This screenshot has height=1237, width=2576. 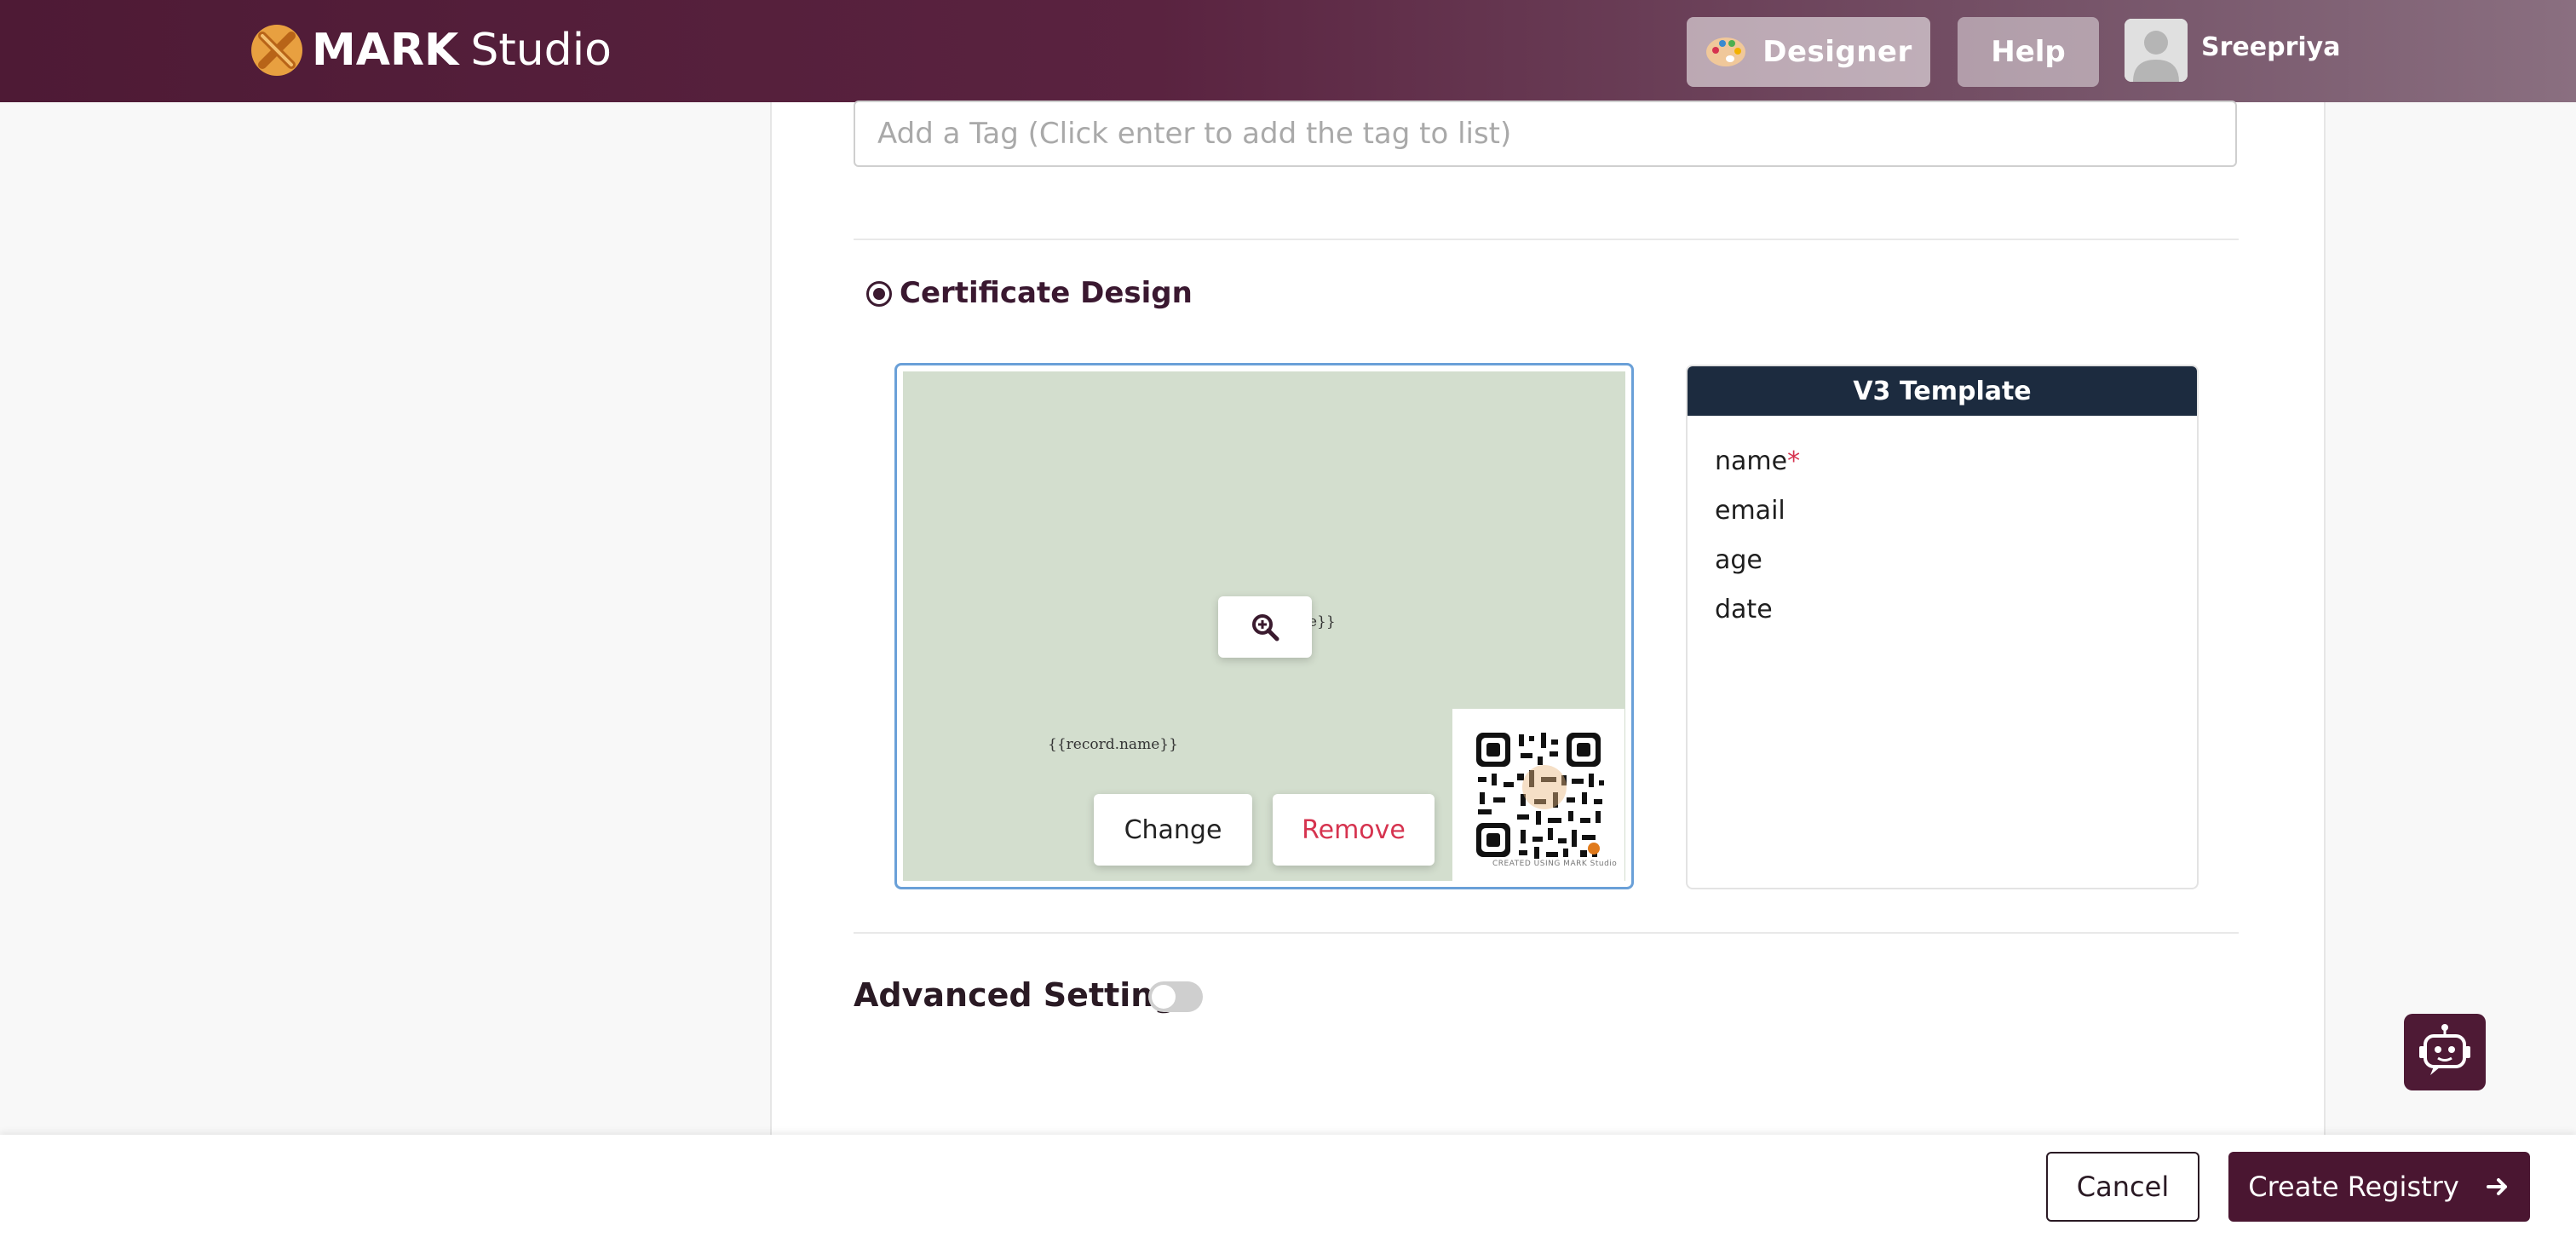 What do you see at coordinates (1739, 560) in the screenshot?
I see `template-field-age: age` at bounding box center [1739, 560].